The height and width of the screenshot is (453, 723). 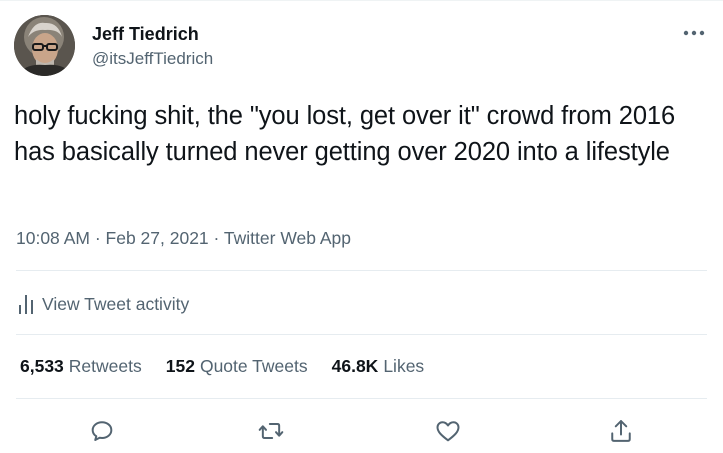 I want to click on share-icon, so click(x=621, y=431).